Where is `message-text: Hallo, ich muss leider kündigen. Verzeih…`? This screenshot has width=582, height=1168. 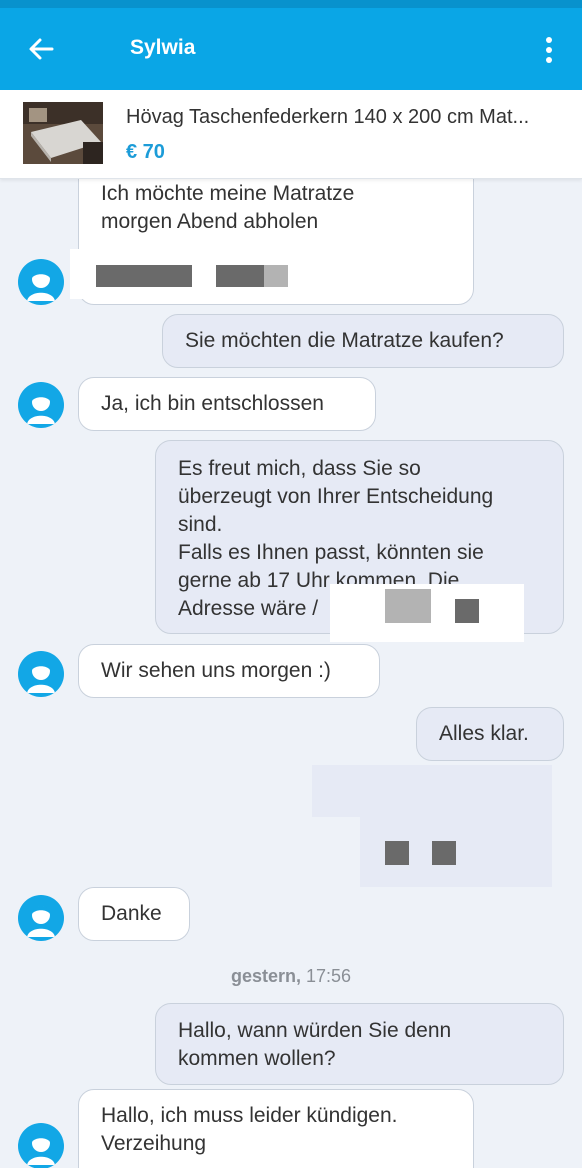
message-text: Hallo, ich muss leider kündigen. Verzeih… is located at coordinates (249, 1129).